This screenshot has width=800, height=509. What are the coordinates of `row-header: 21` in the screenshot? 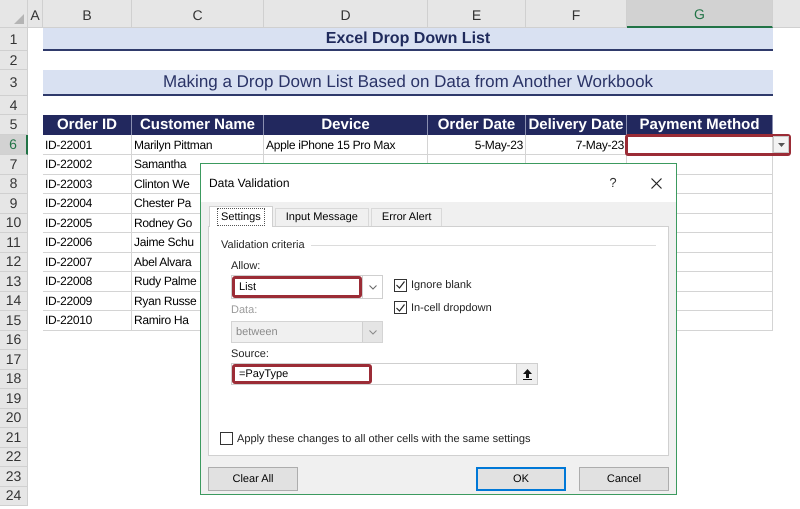 It's located at (14, 438).